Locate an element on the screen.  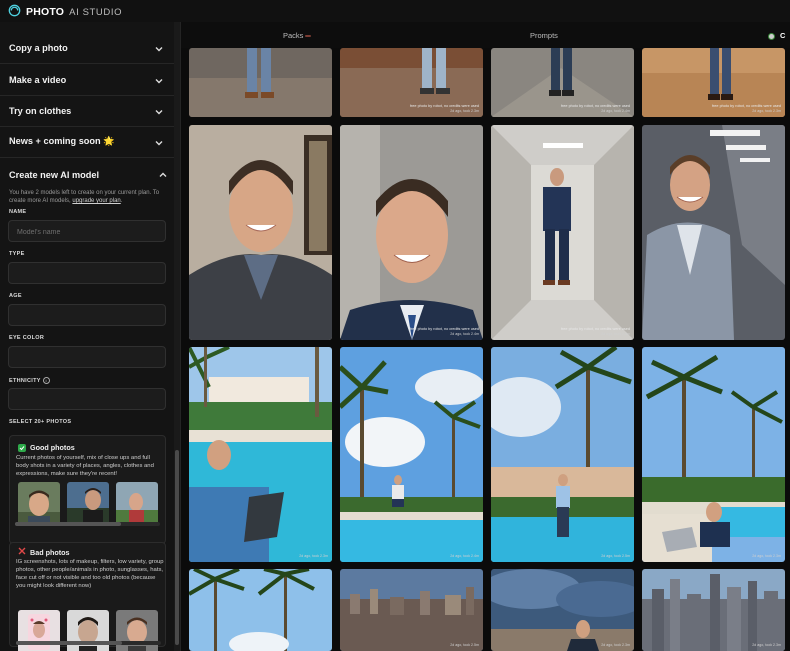
status-dot-icon is located at coordinates (771, 36).